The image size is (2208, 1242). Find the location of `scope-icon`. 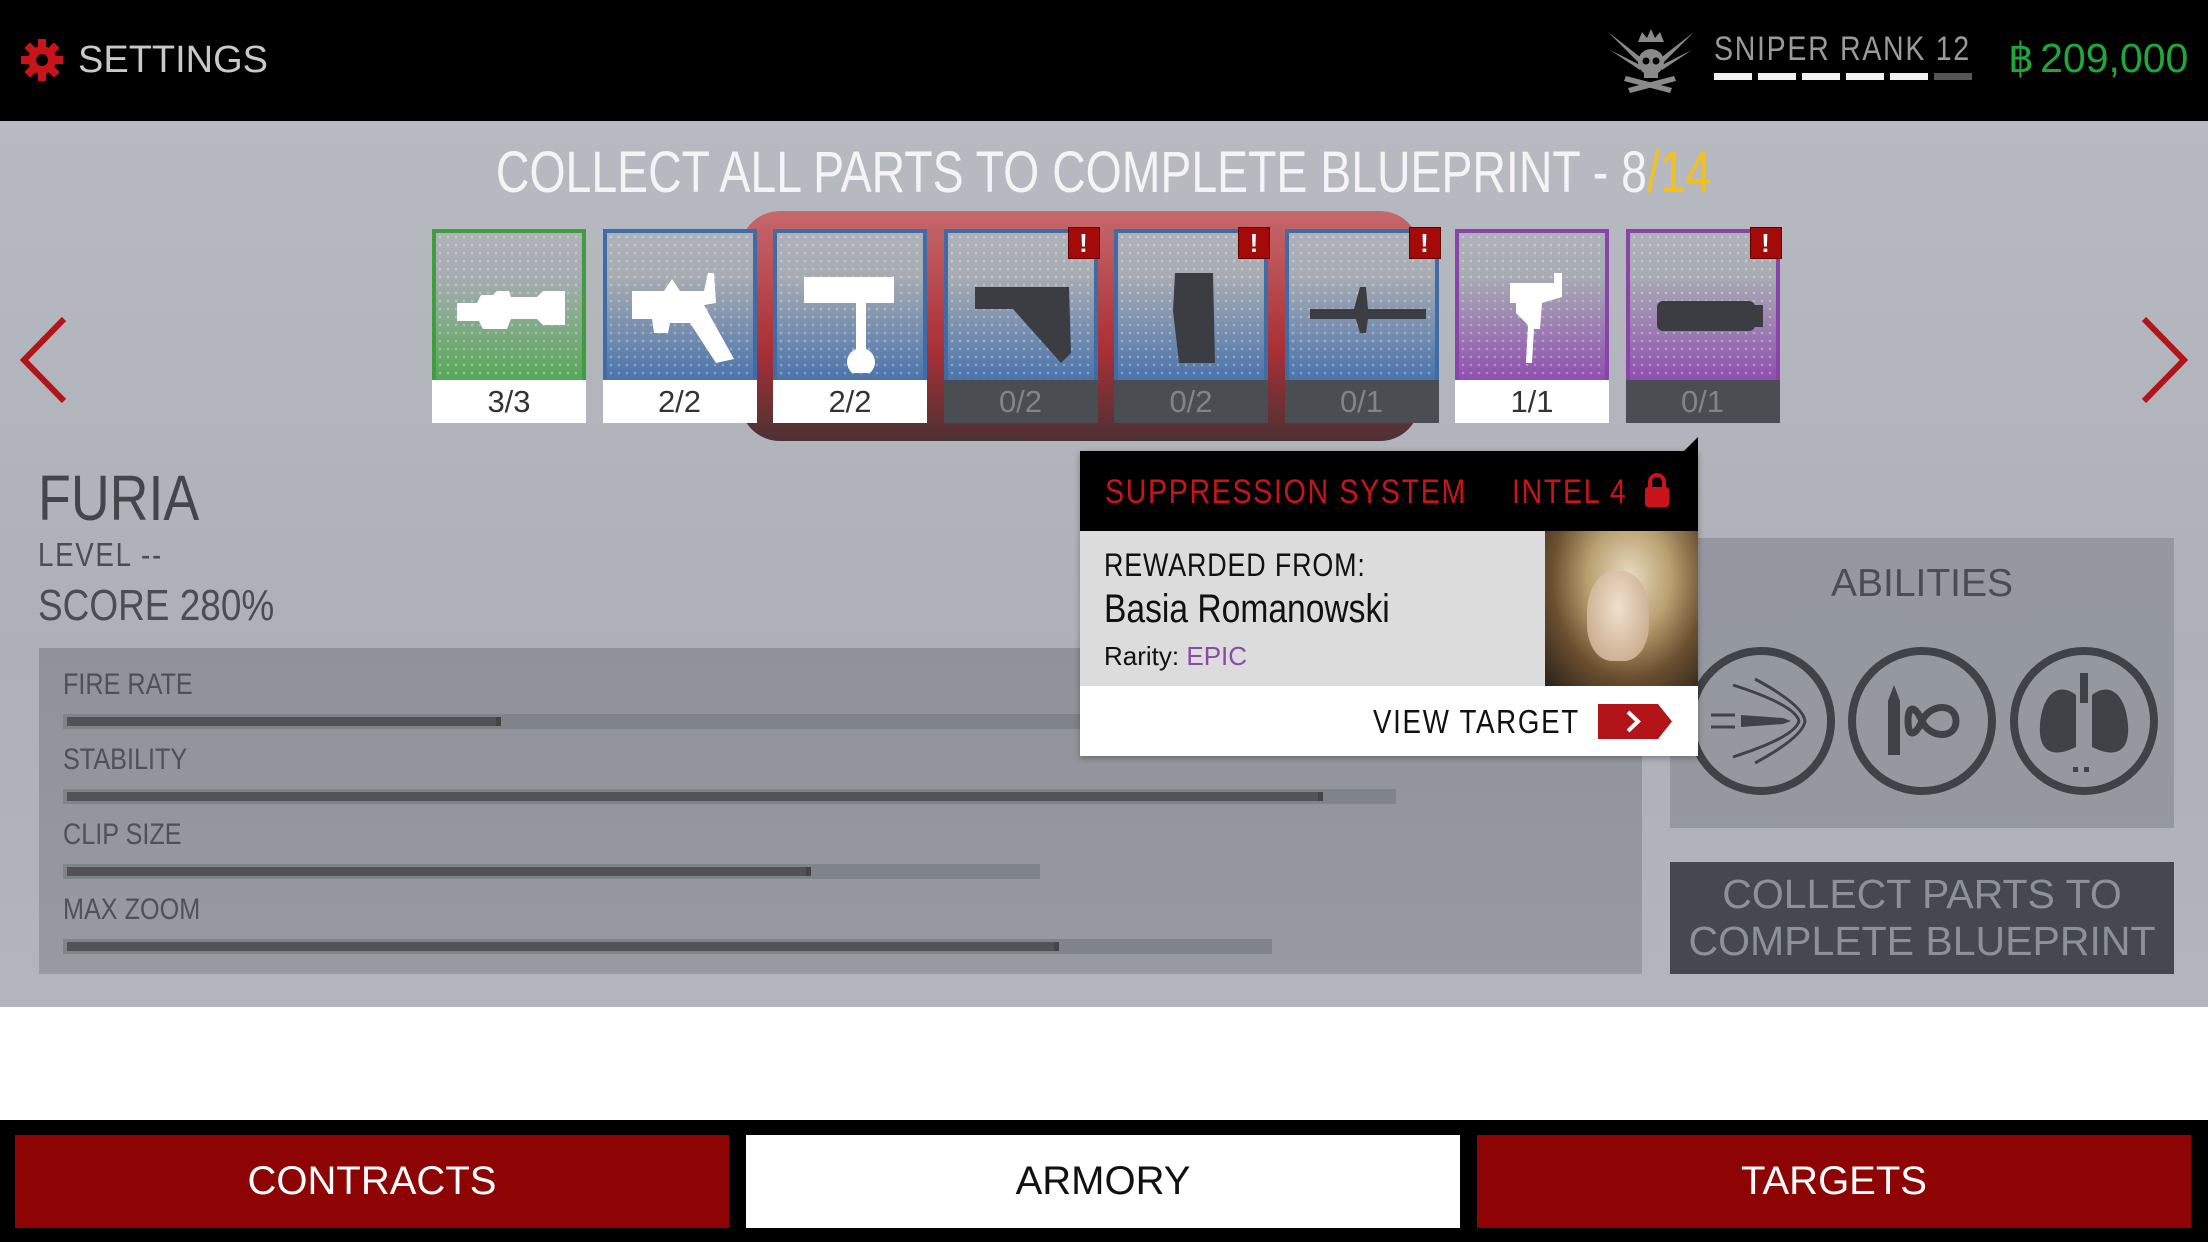

scope-icon is located at coordinates (511, 310).